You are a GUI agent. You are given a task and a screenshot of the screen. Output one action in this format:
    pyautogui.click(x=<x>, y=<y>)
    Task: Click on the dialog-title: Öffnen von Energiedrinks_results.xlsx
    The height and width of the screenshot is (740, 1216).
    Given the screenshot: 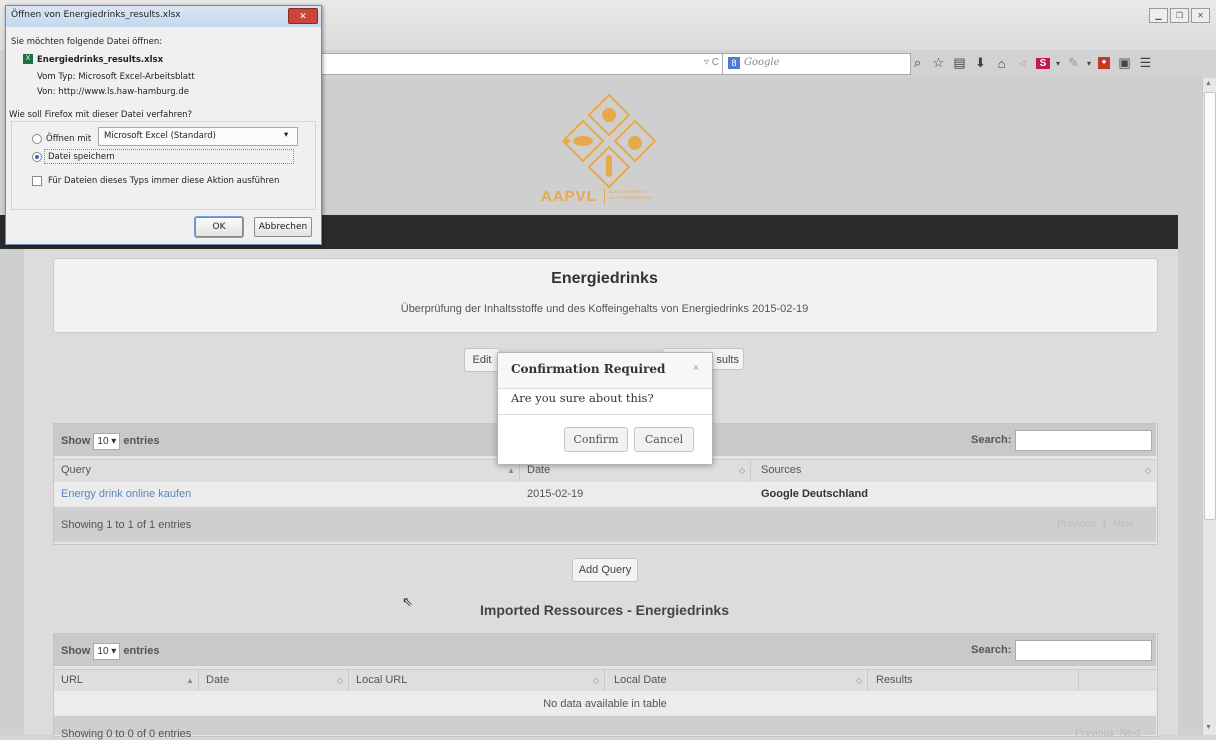 What is the action you would take?
    pyautogui.click(x=96, y=15)
    